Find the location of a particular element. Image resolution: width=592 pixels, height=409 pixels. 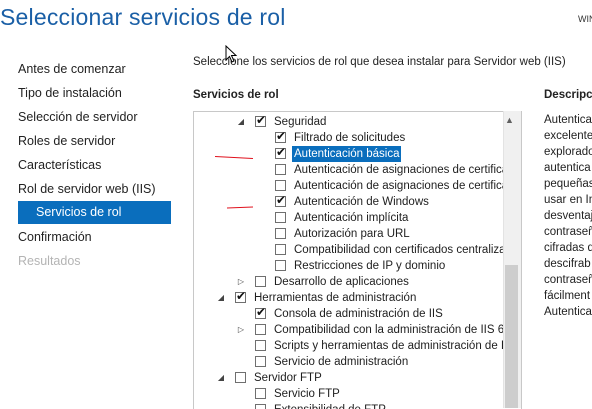

tree-item-label: Autorización para URL is located at coordinates (352, 234).